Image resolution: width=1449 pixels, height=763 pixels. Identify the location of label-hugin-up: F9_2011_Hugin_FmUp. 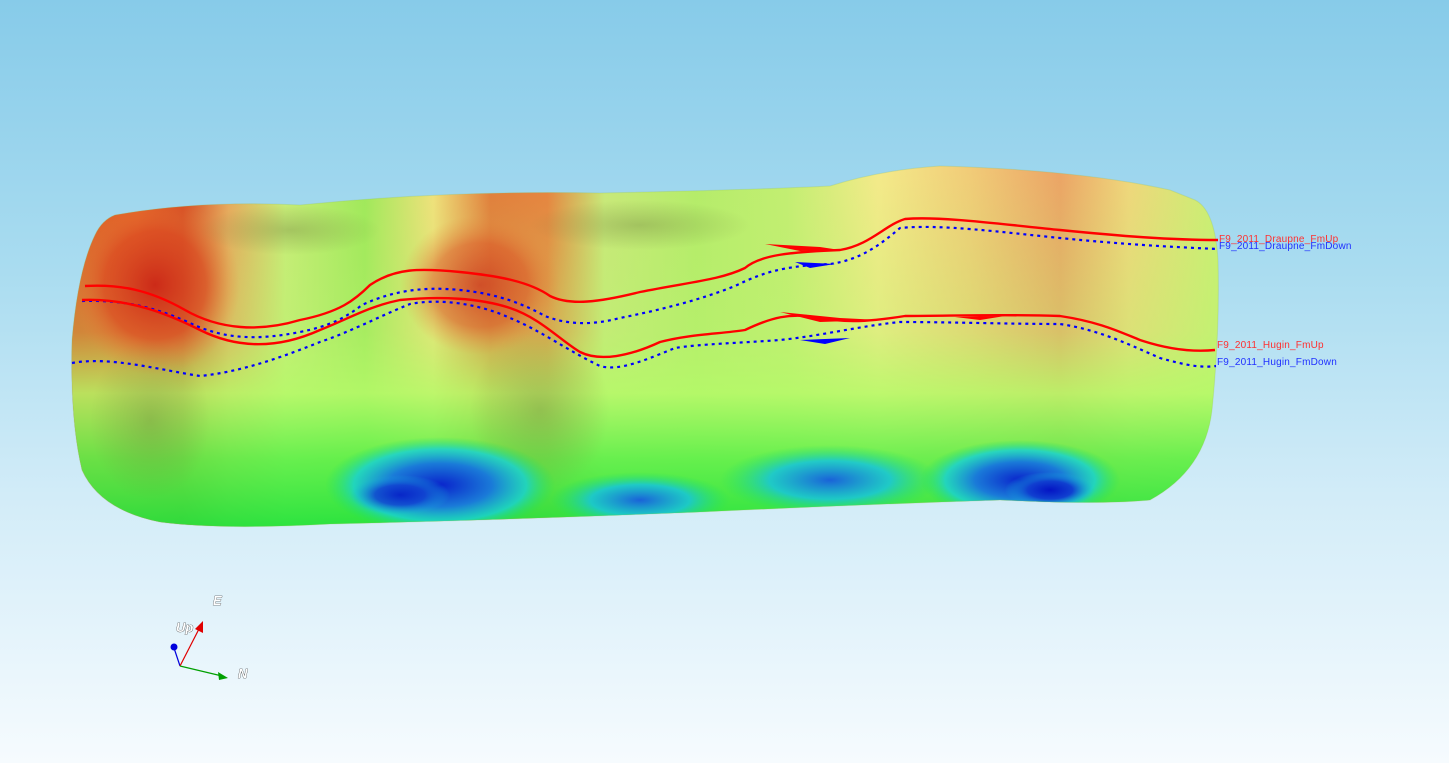
(1270, 345).